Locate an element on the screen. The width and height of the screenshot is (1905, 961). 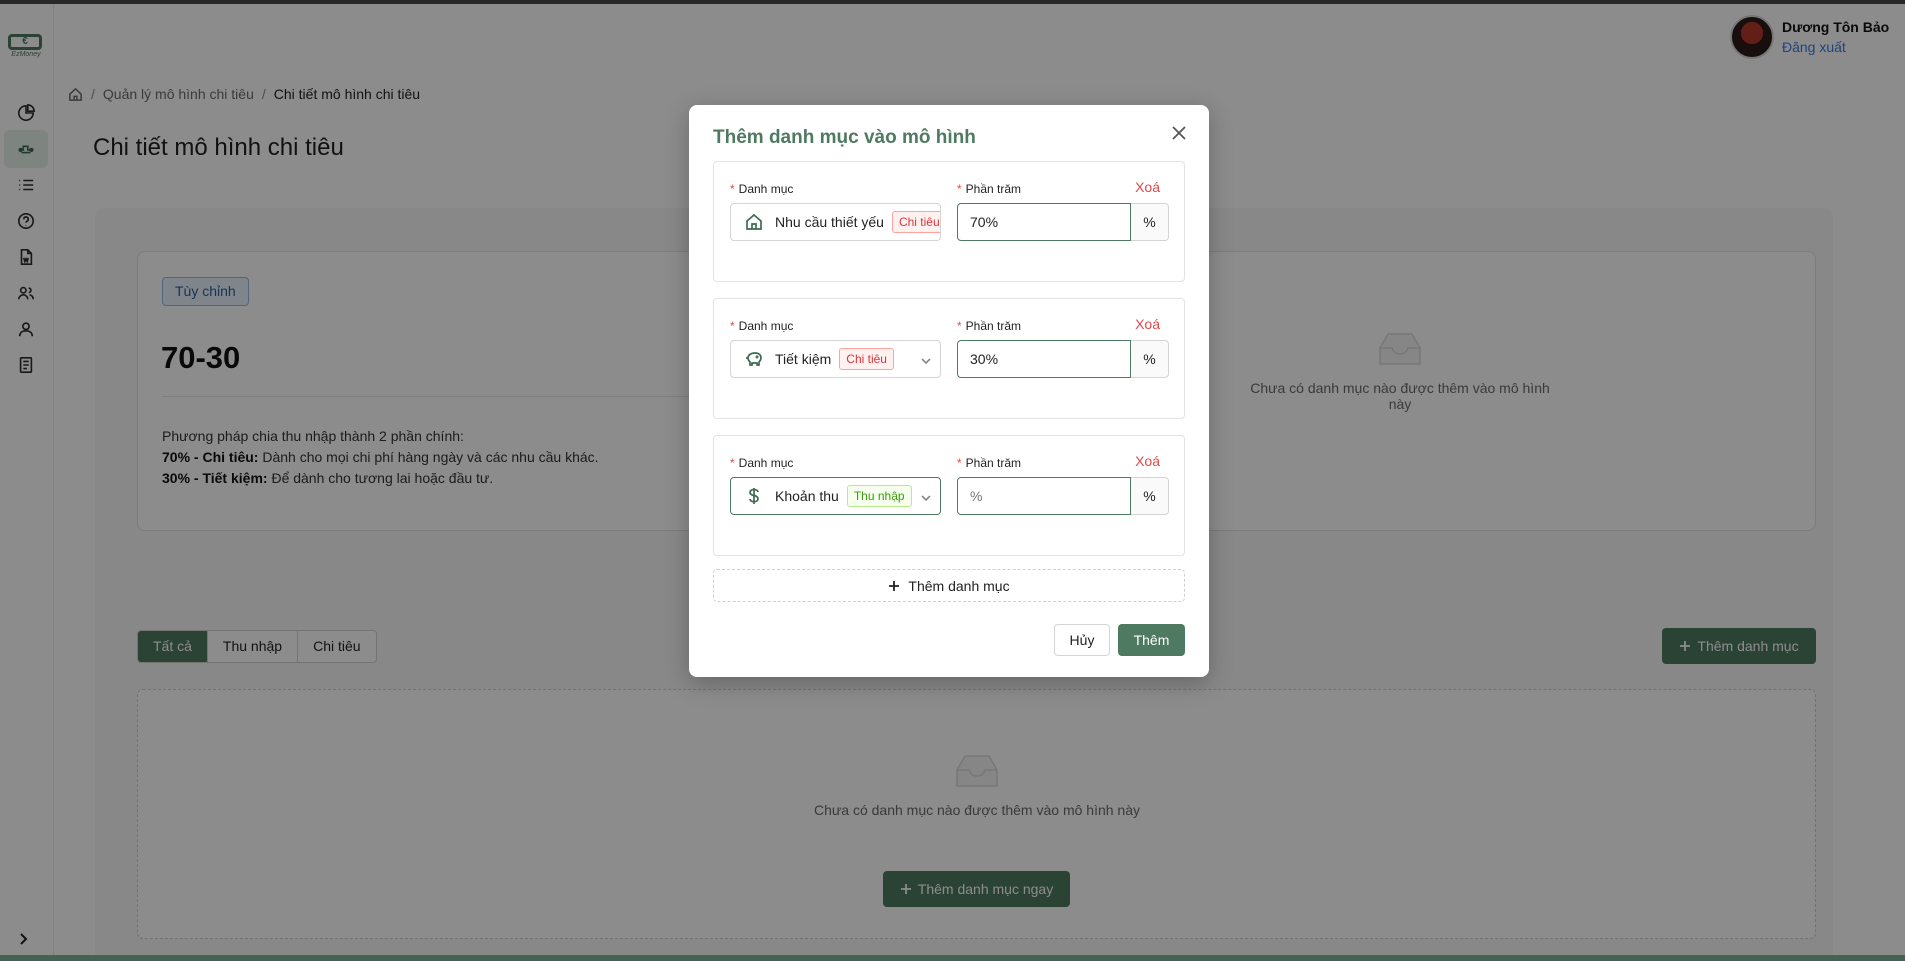
home-icon is located at coordinates (754, 222).